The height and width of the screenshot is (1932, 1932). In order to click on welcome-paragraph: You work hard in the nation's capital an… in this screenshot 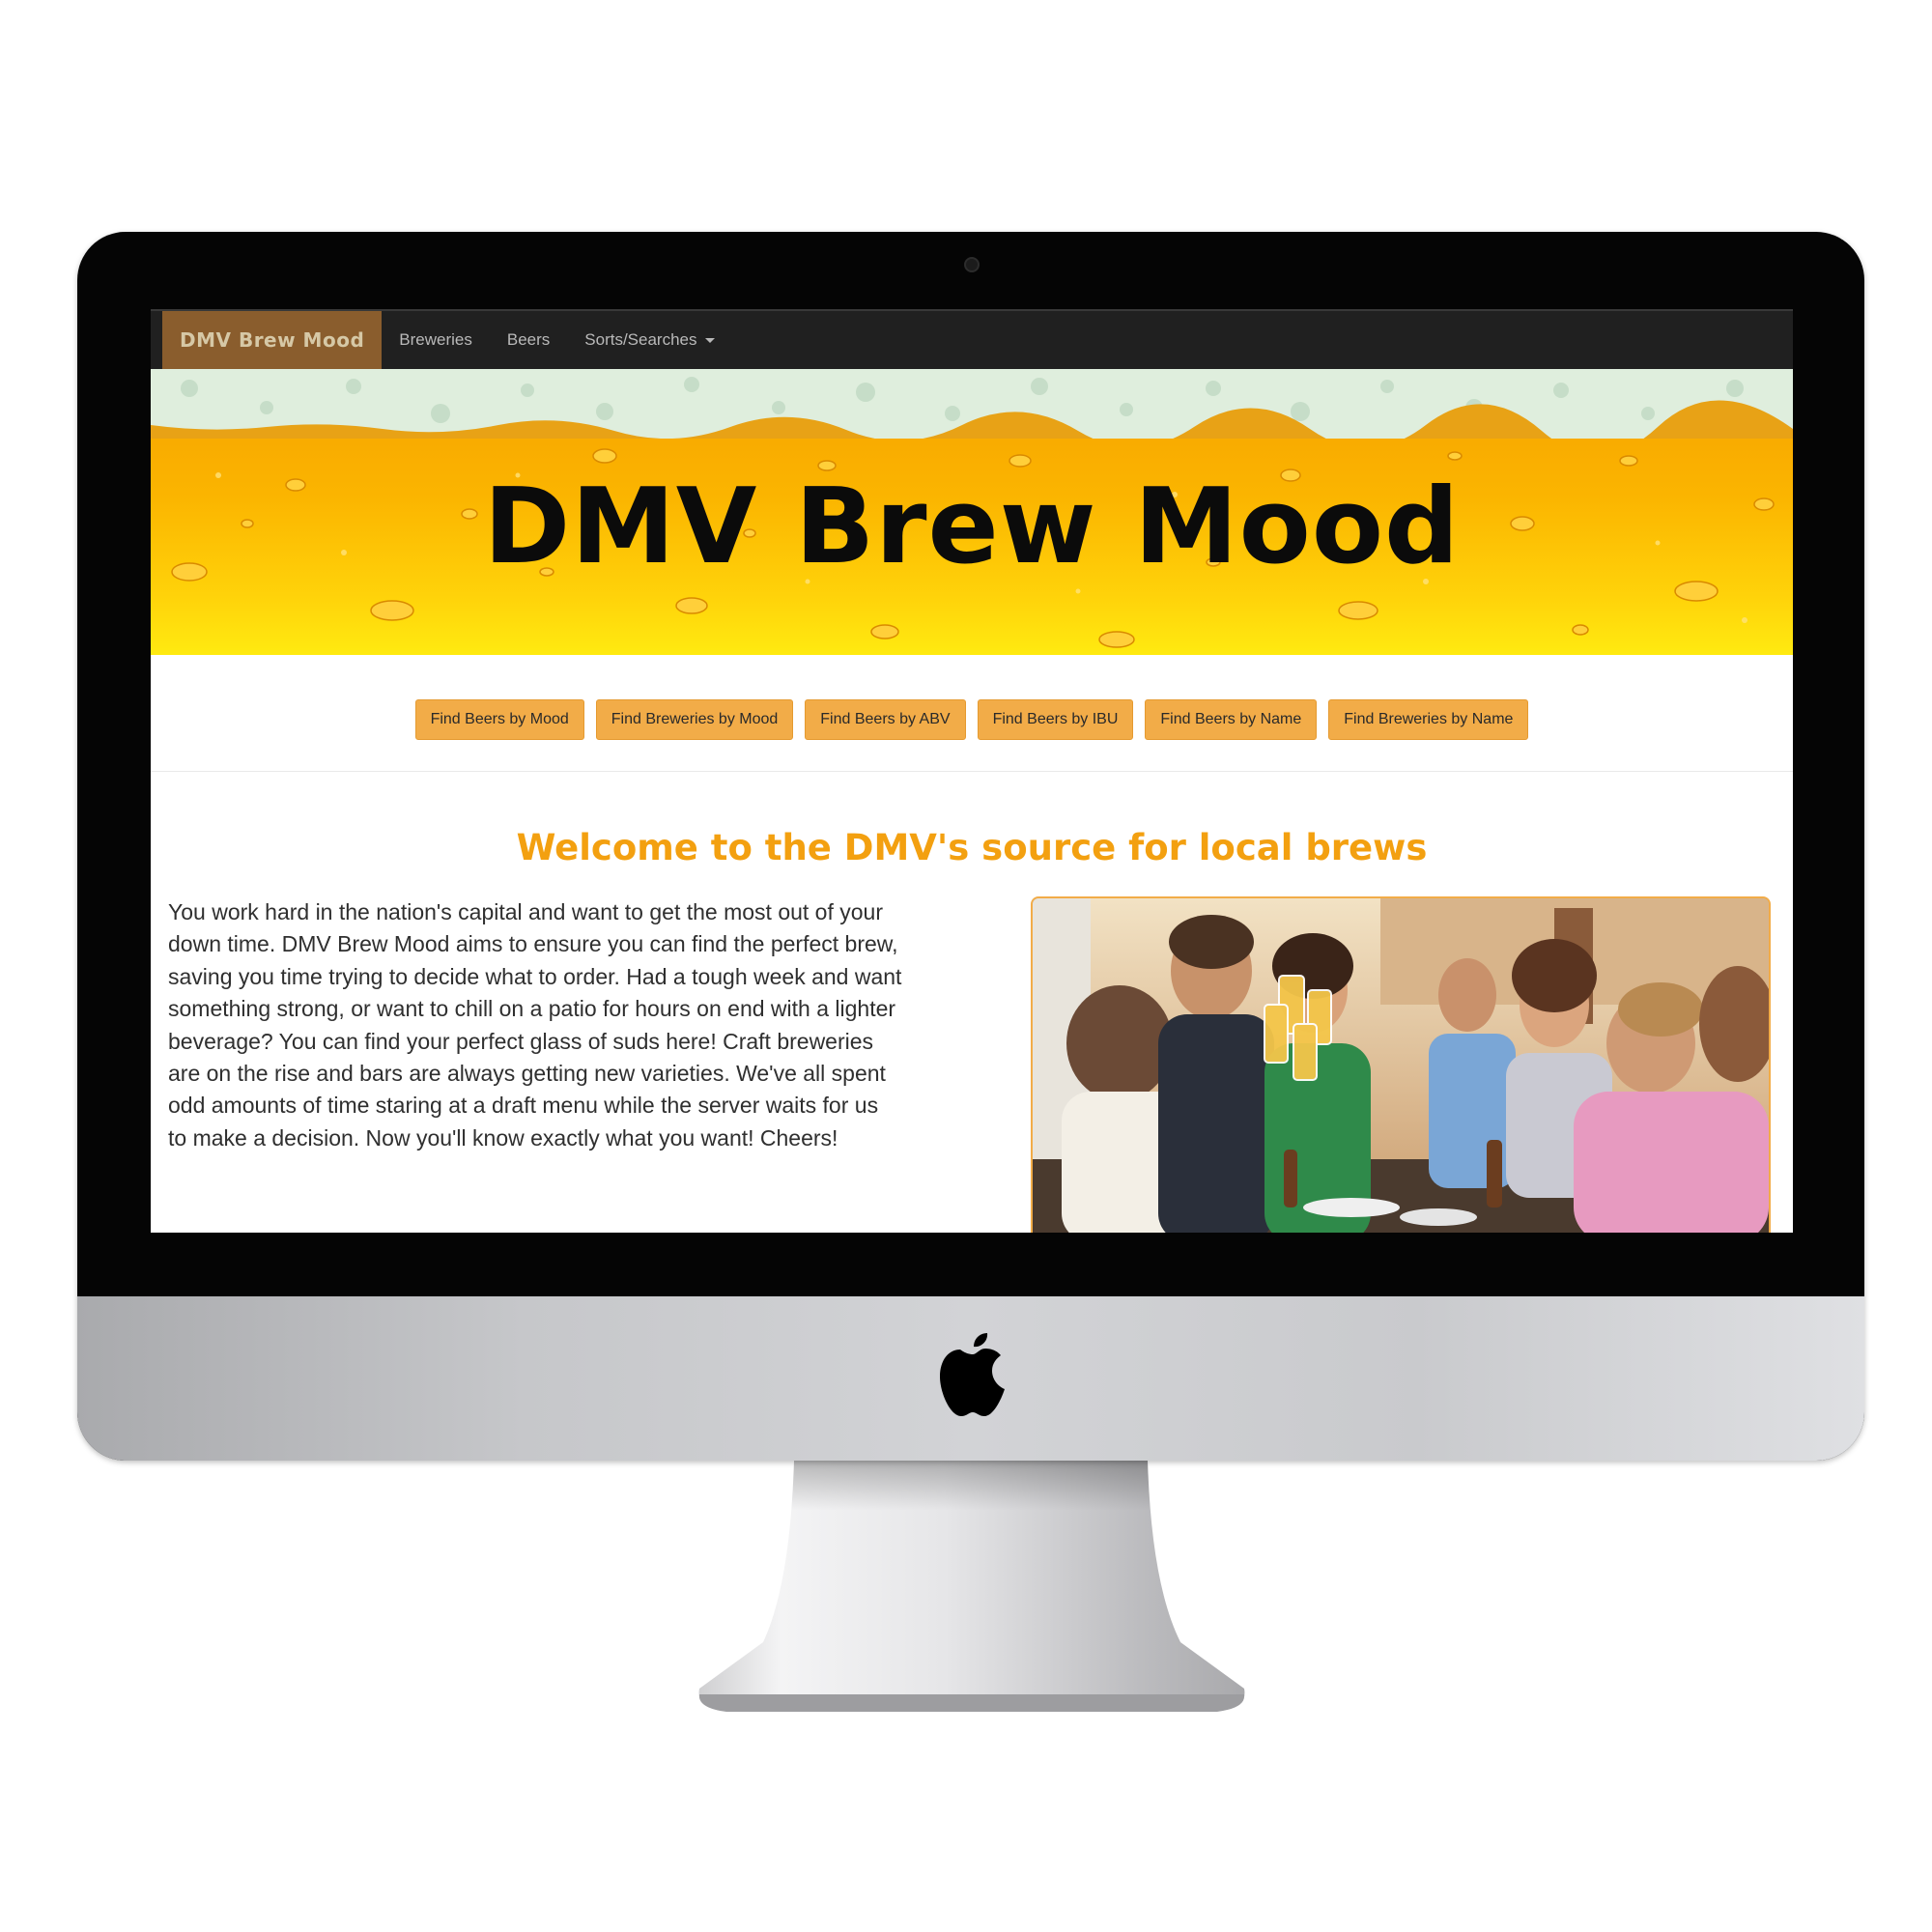, I will do `click(535, 1025)`.